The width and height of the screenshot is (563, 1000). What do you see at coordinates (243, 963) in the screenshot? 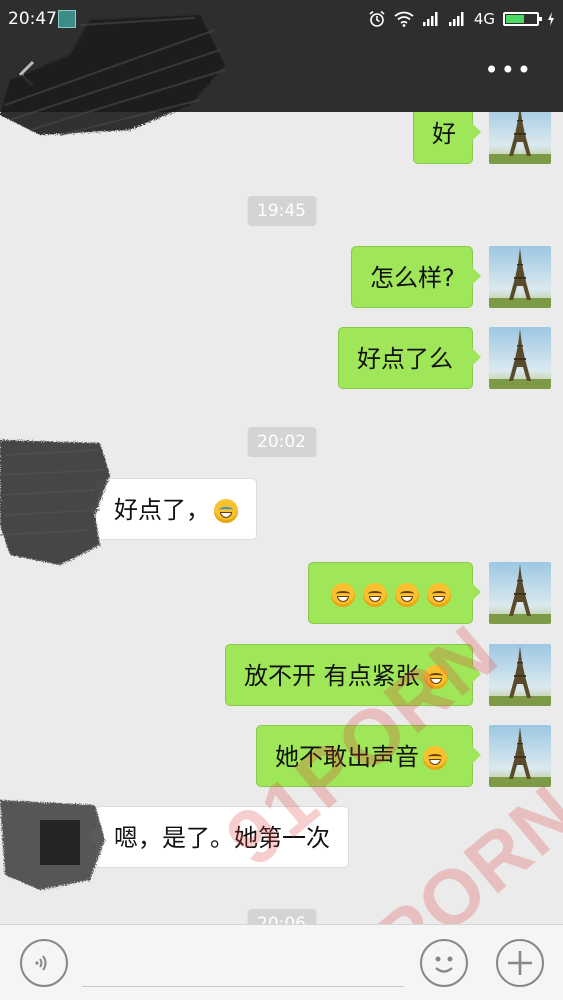
I see `message-input` at bounding box center [243, 963].